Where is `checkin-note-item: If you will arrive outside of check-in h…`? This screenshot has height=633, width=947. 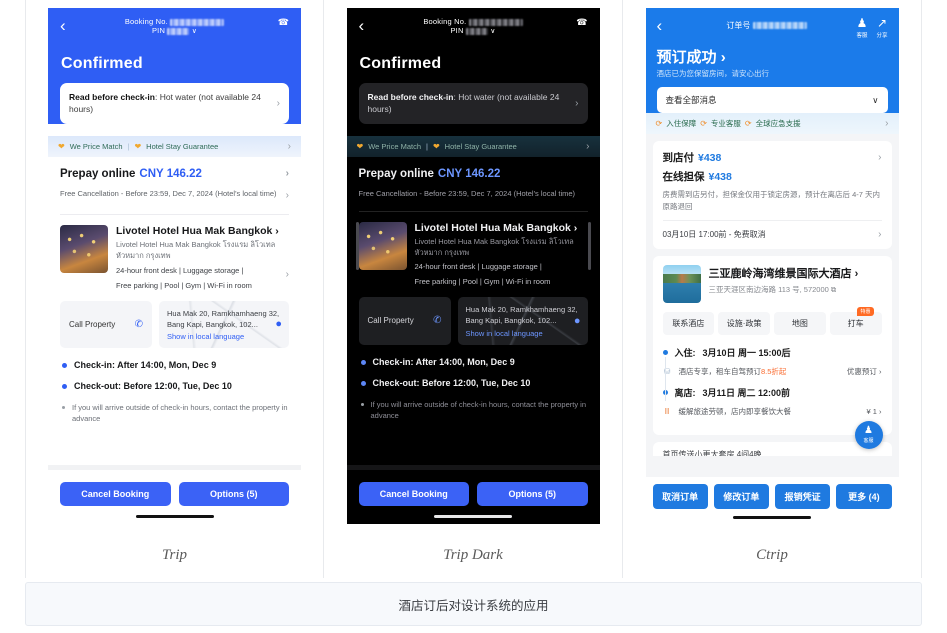 checkin-note-item: If you will arrive outside of check-in h… is located at coordinates (175, 413).